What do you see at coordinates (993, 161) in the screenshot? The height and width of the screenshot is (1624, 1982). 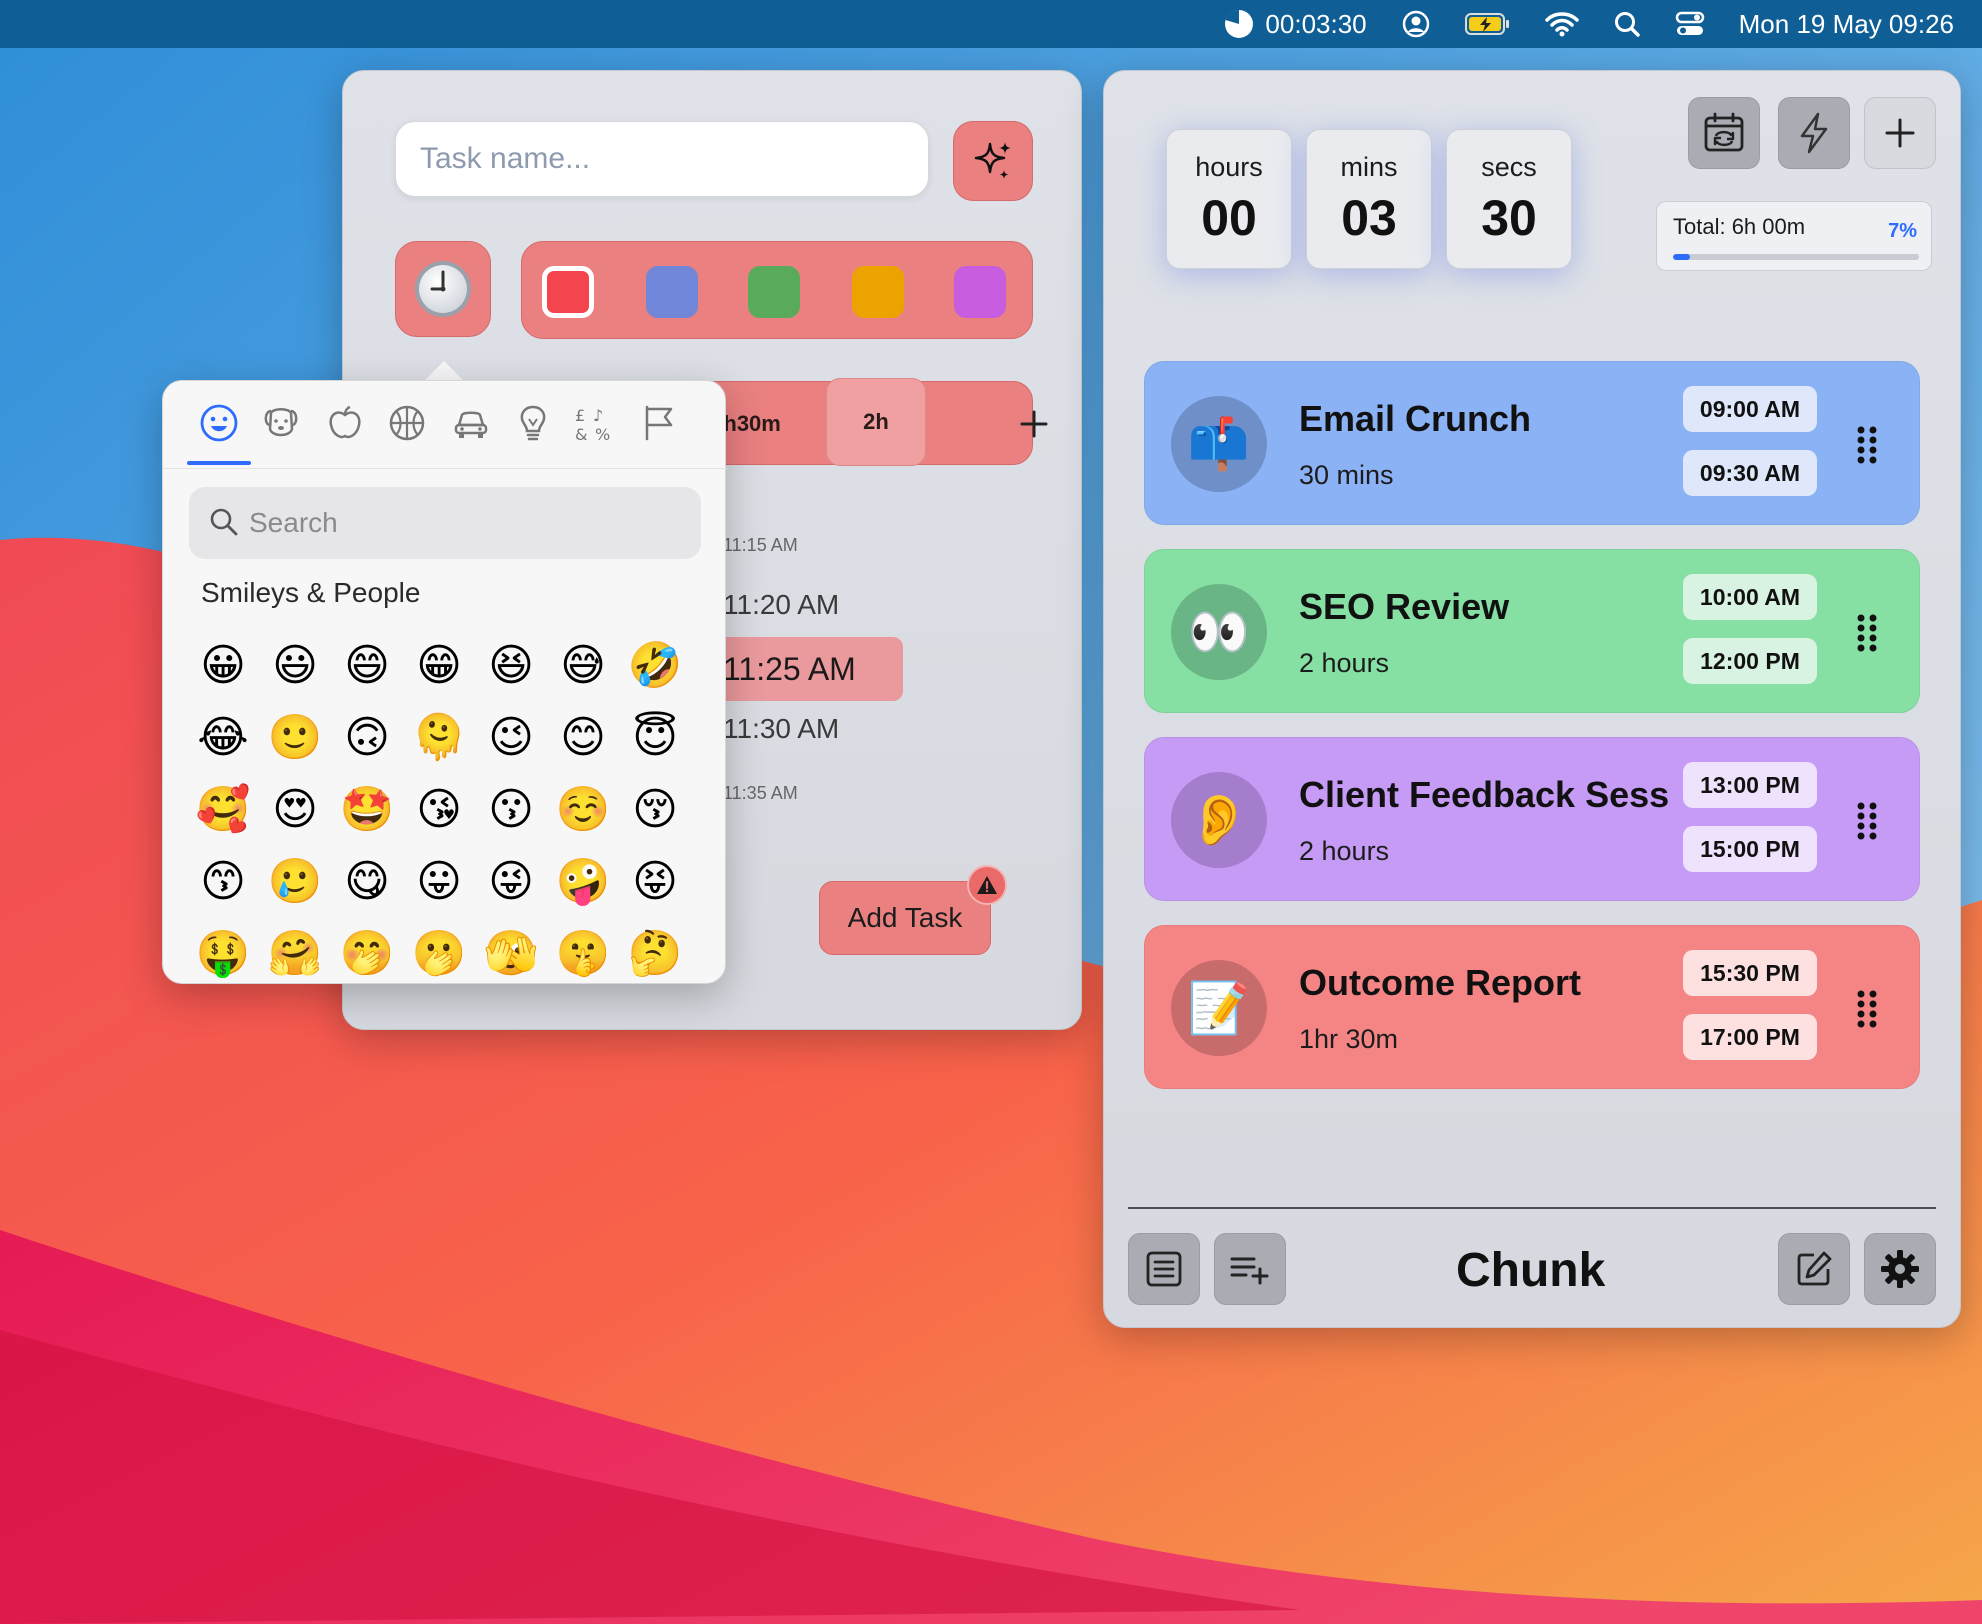 I see `magic-suggest-button` at bounding box center [993, 161].